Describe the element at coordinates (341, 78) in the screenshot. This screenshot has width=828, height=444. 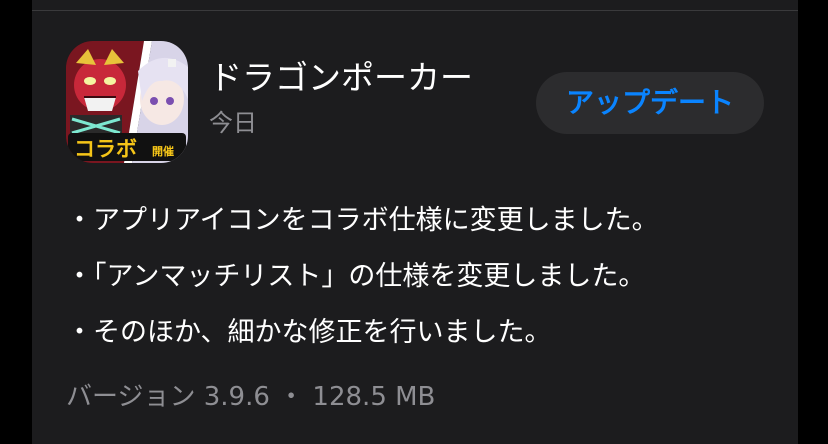
I see `app-name: ドラゴンポーカー` at that location.